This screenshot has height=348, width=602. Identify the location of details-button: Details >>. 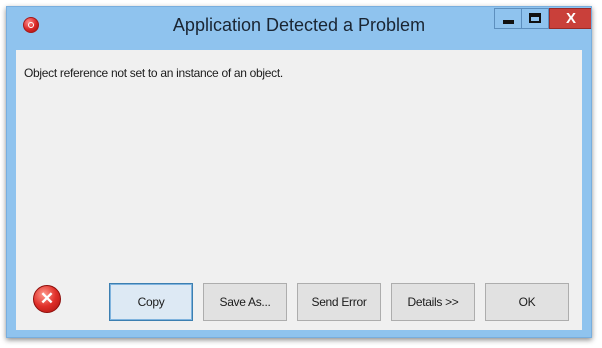
(433, 302).